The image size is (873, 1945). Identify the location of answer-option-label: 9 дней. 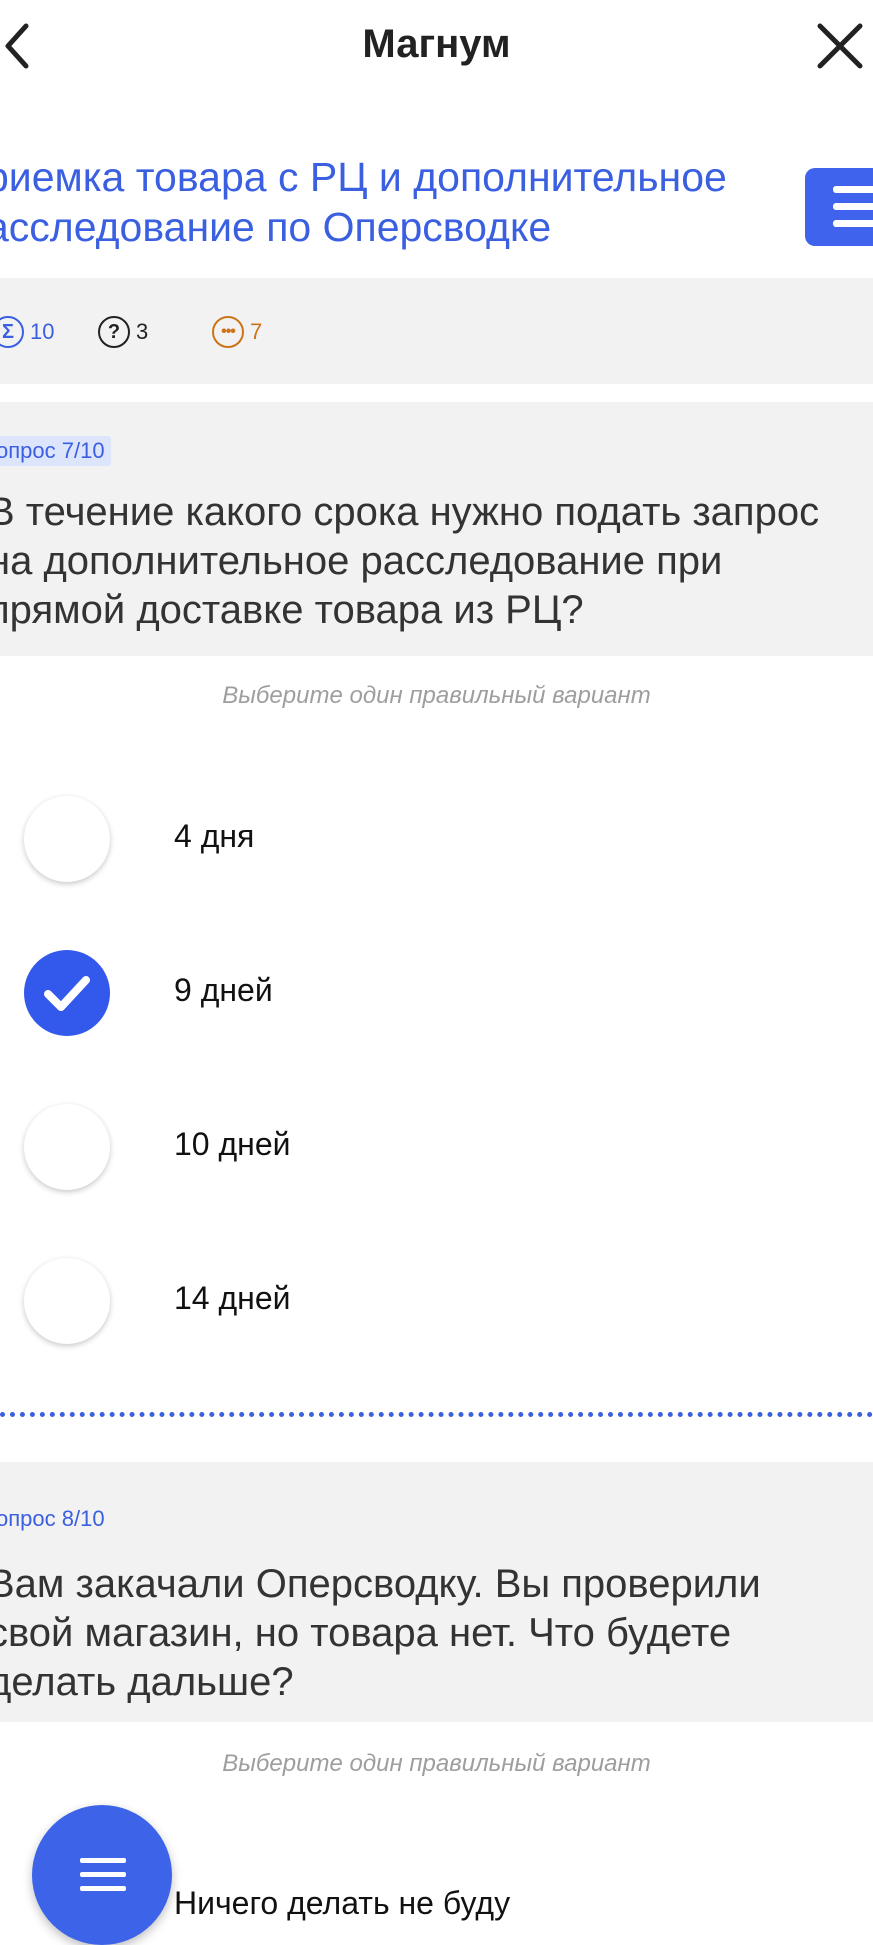
(223, 990).